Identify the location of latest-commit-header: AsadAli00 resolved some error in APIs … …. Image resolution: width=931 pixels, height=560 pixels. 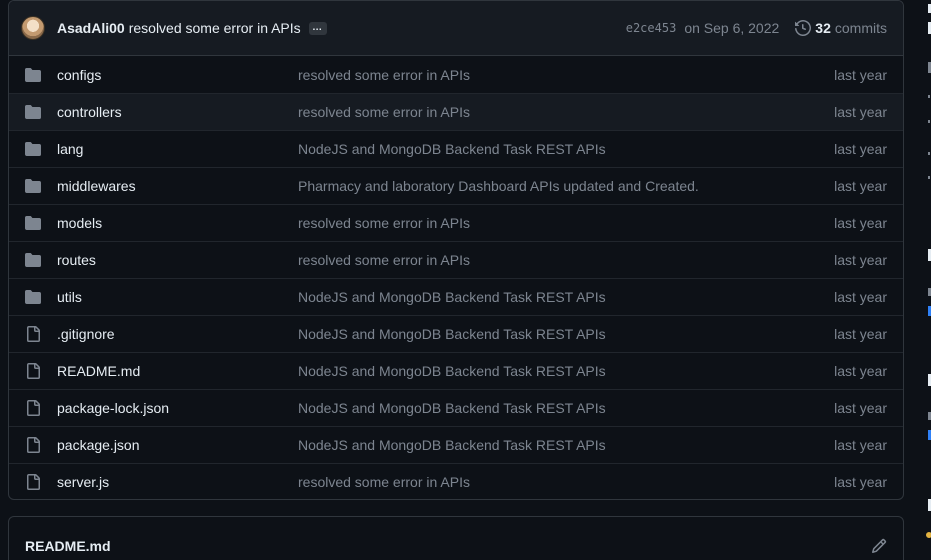
(456, 28).